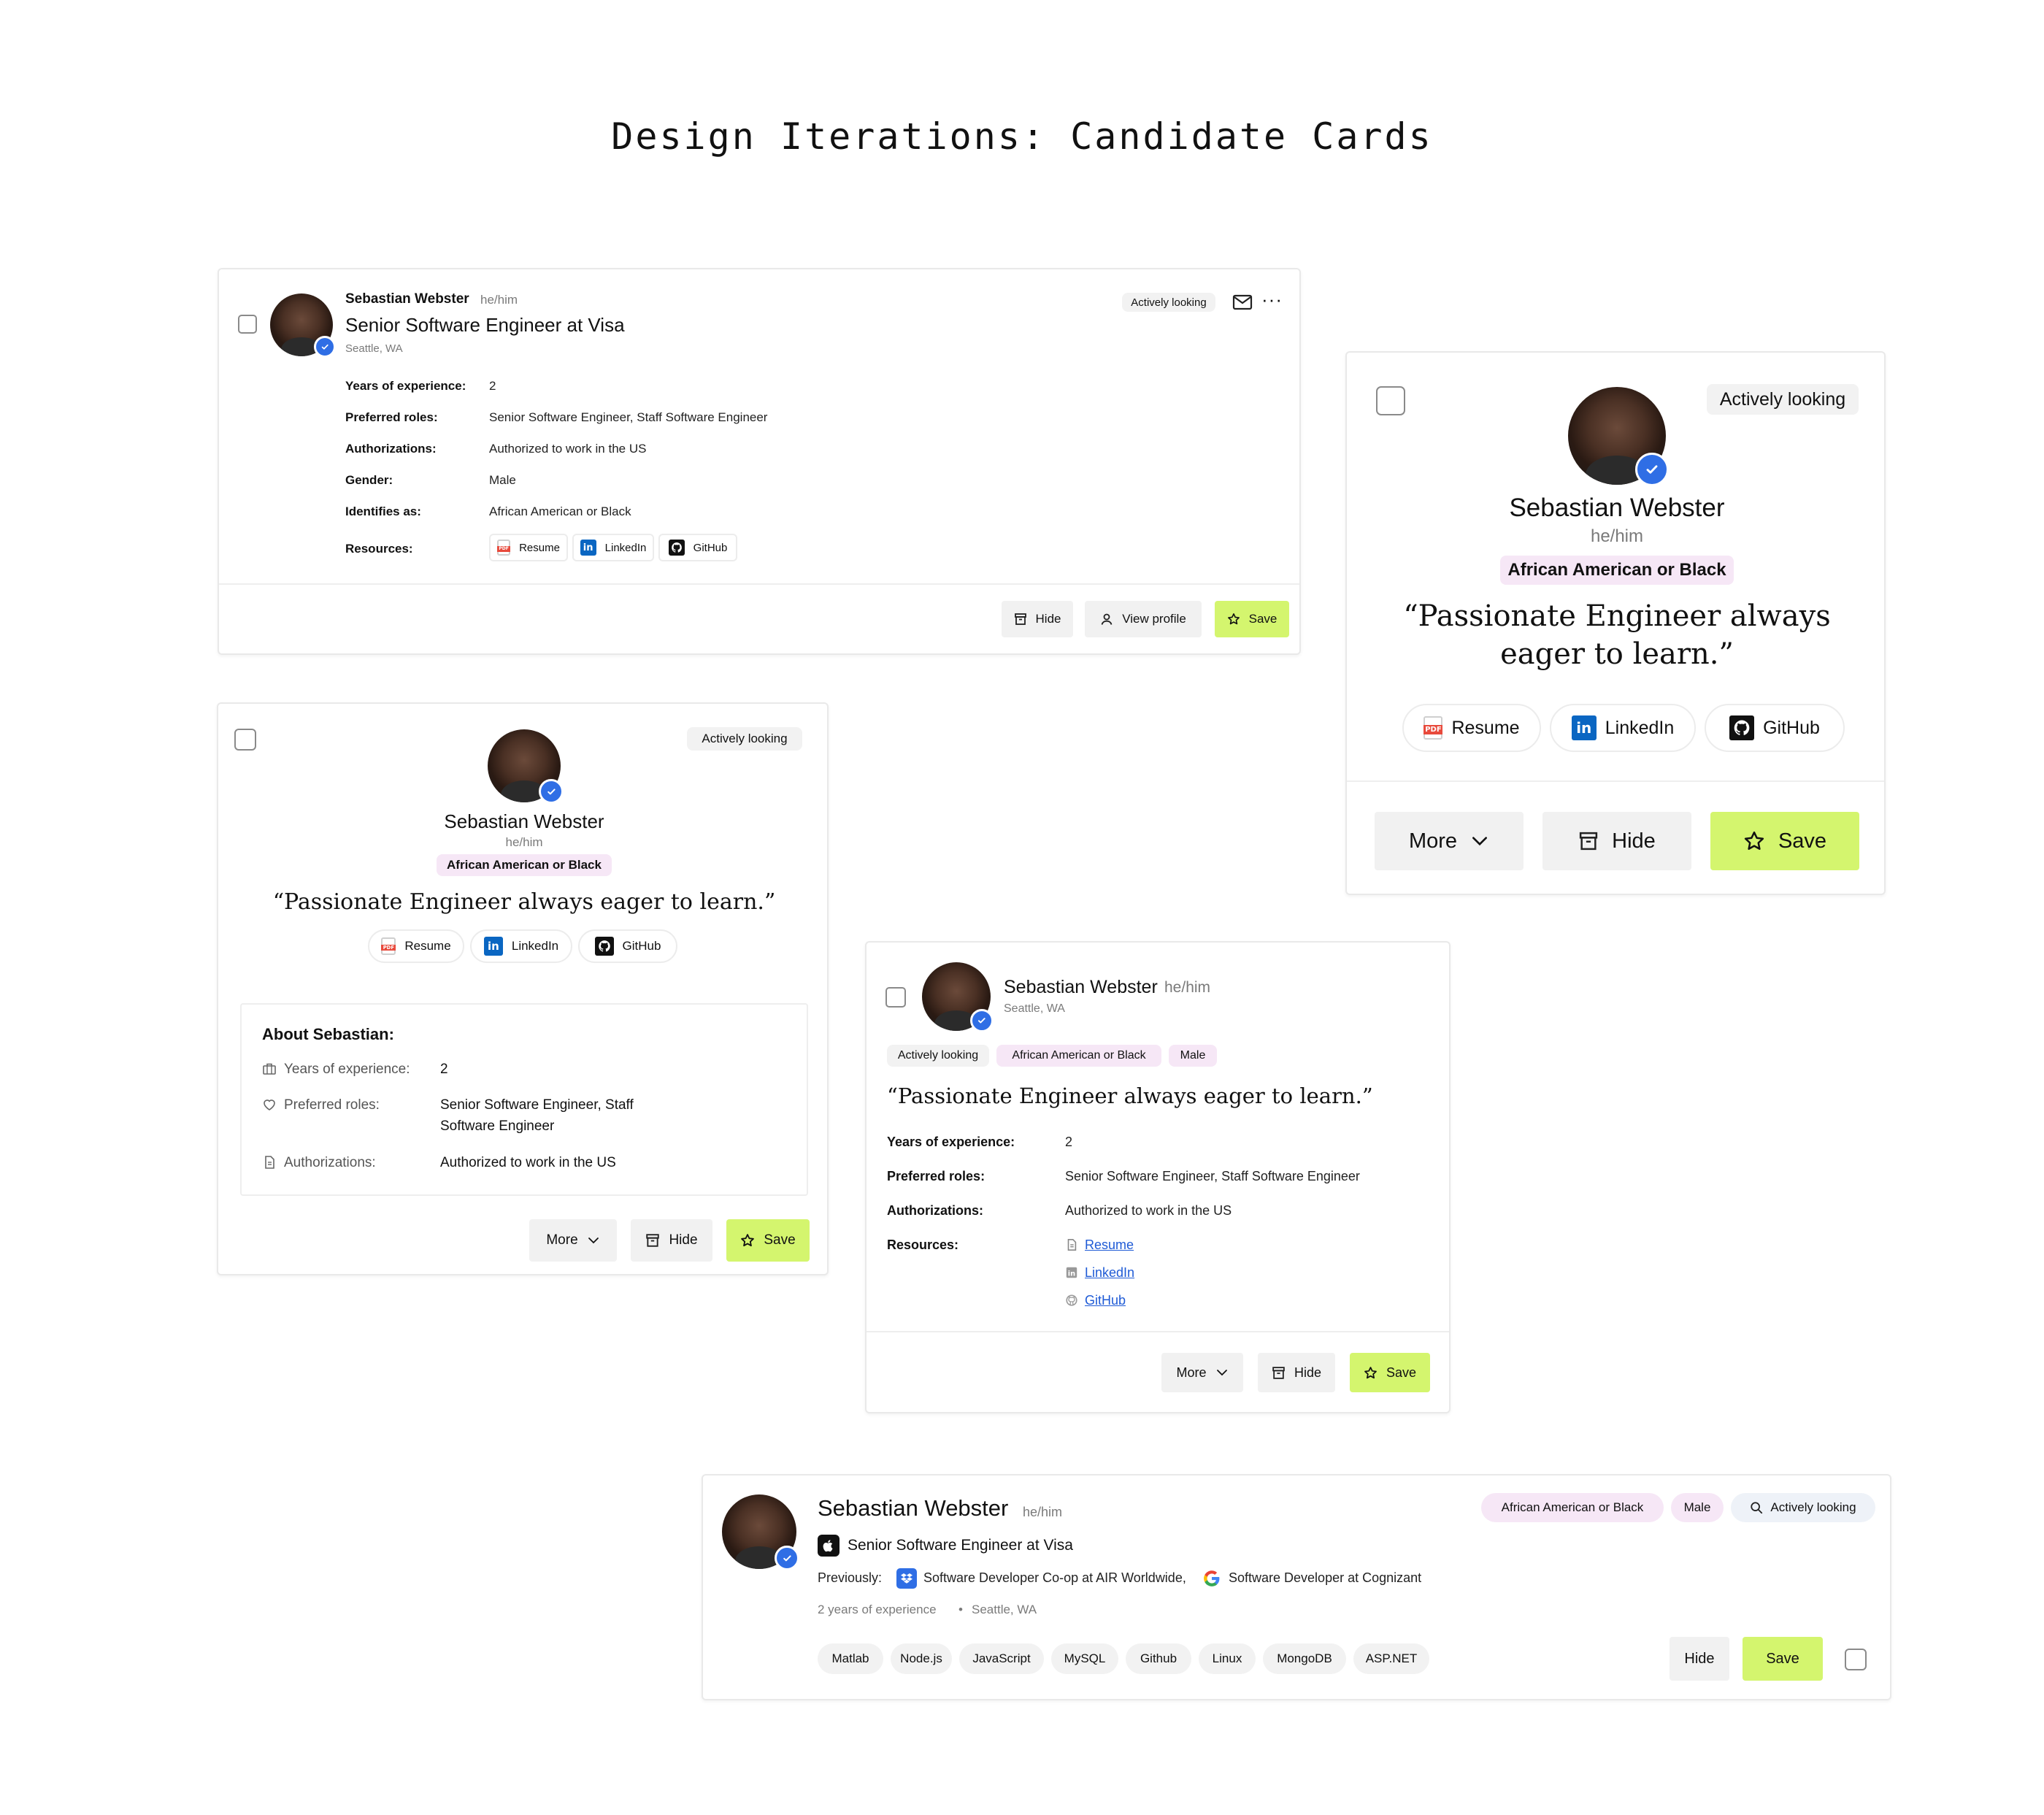  I want to click on previously-label: Previously:, so click(850, 1577).